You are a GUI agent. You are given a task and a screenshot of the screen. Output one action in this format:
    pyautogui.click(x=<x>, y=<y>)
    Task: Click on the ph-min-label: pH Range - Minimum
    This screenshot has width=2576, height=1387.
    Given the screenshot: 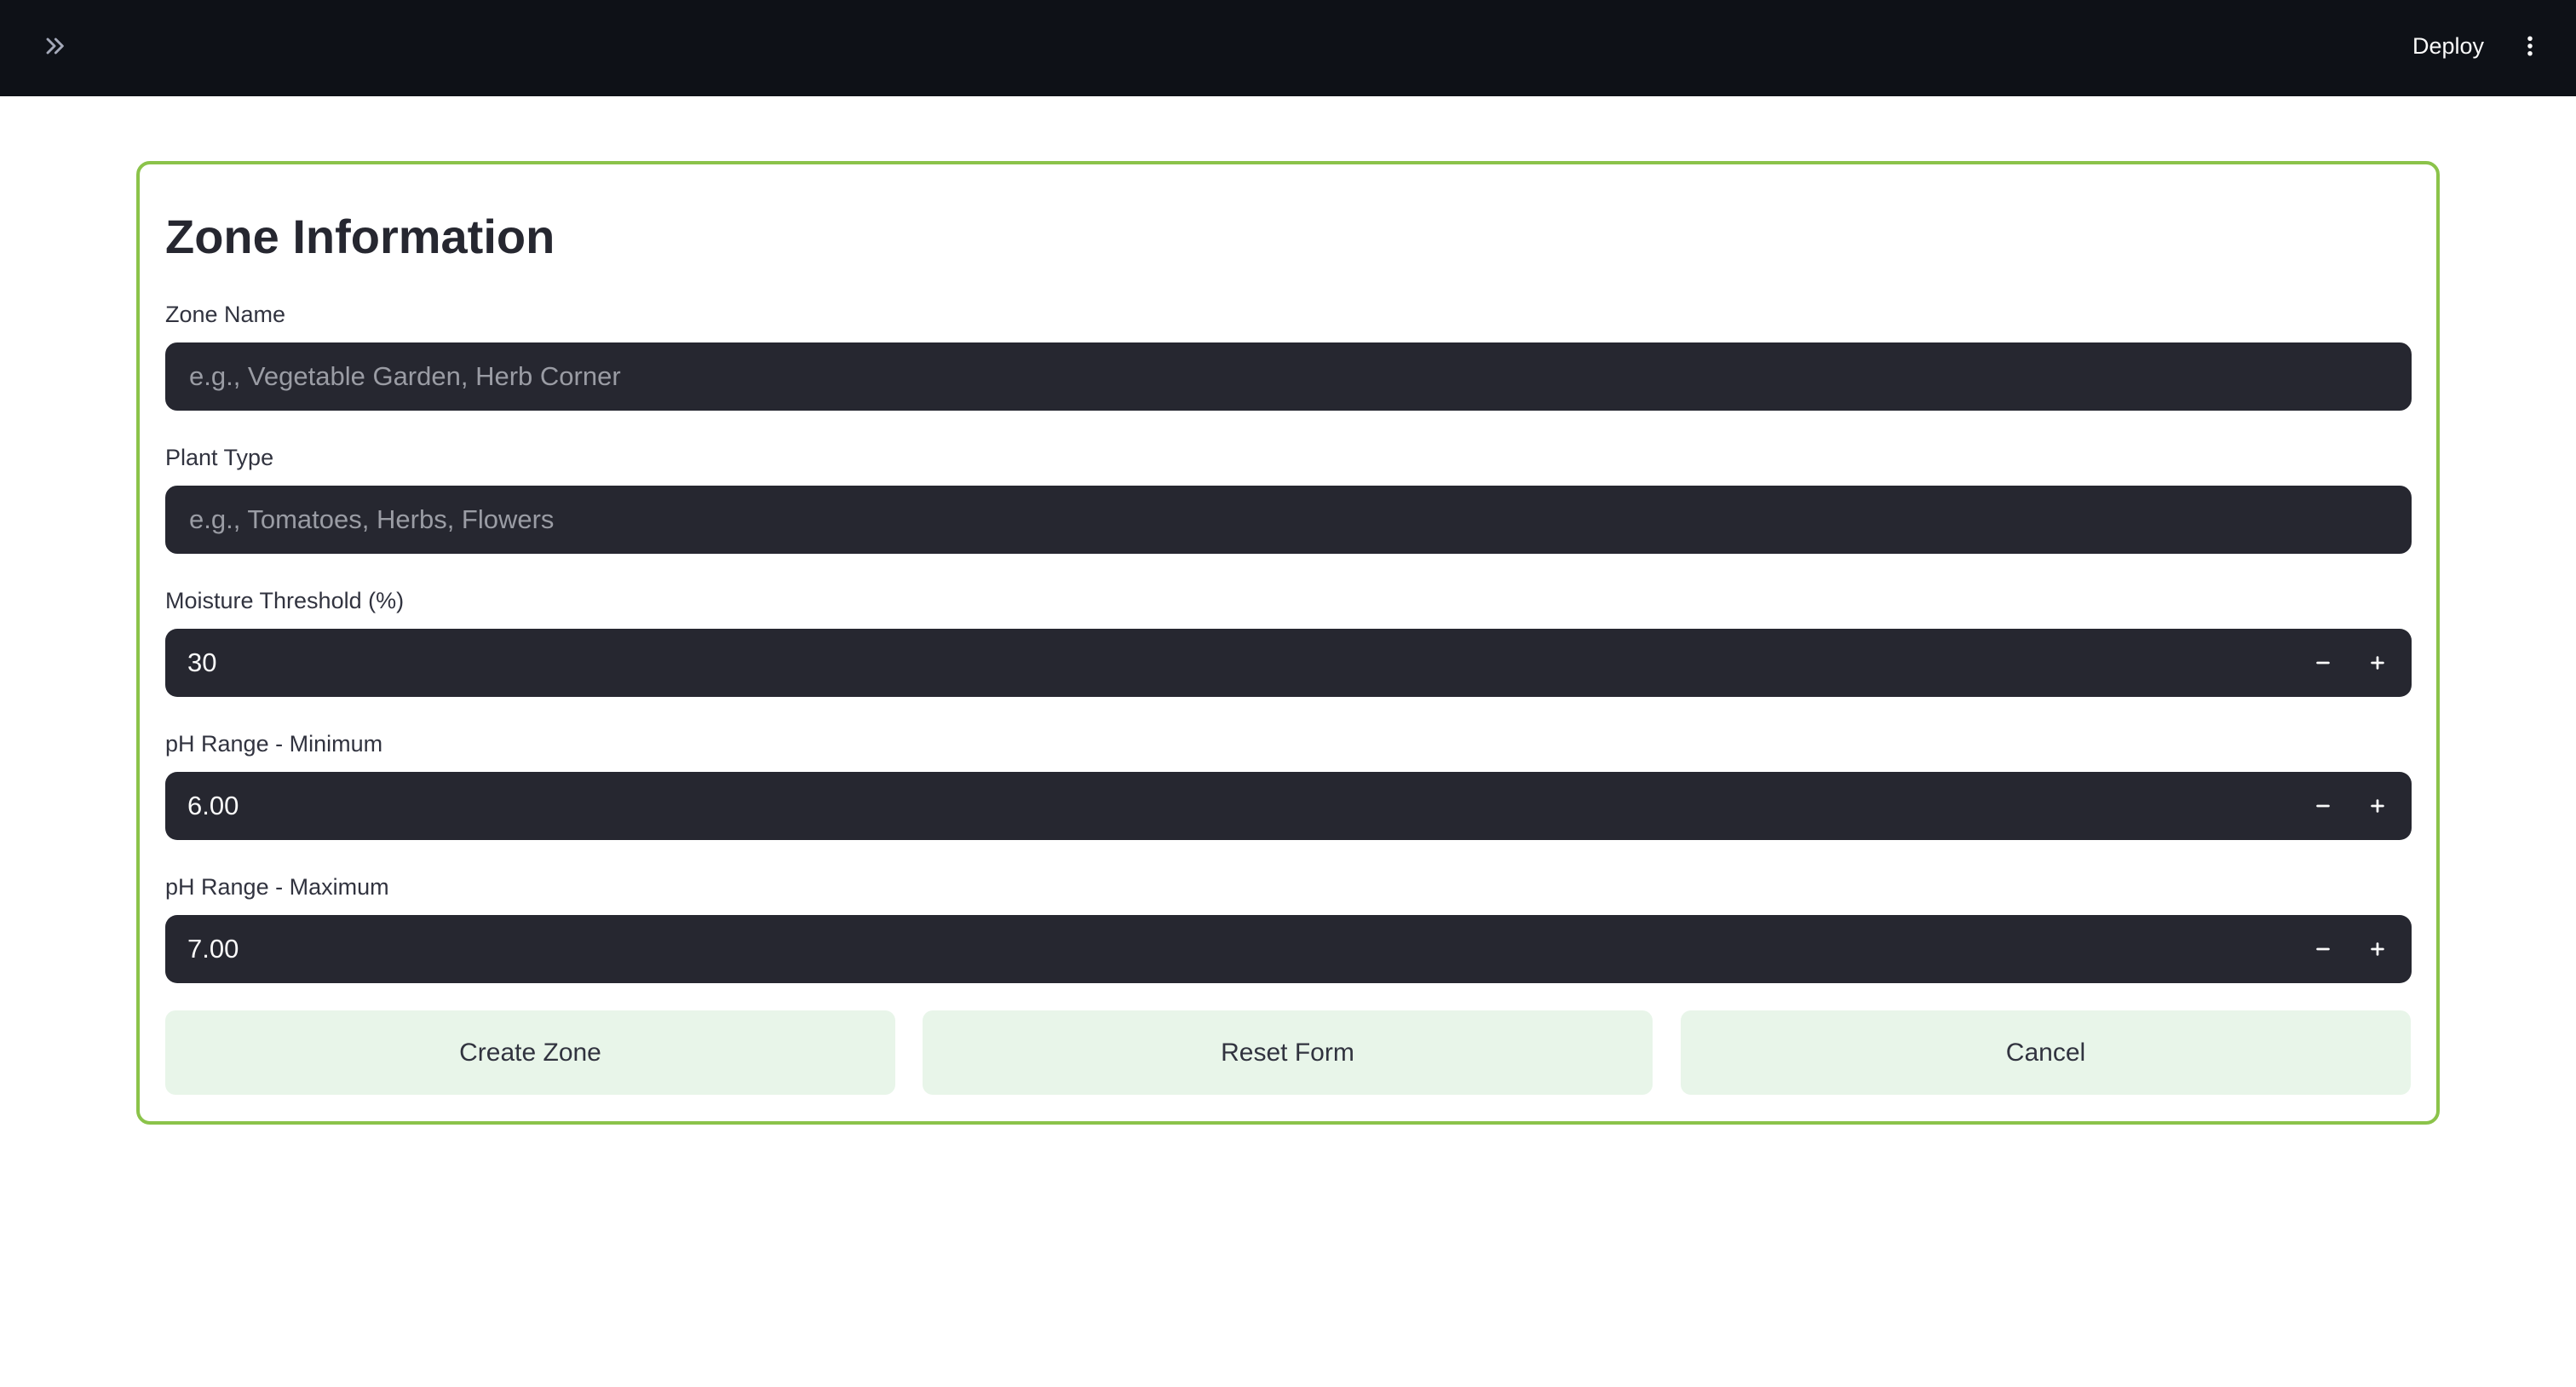 What is the action you would take?
    pyautogui.click(x=274, y=744)
    